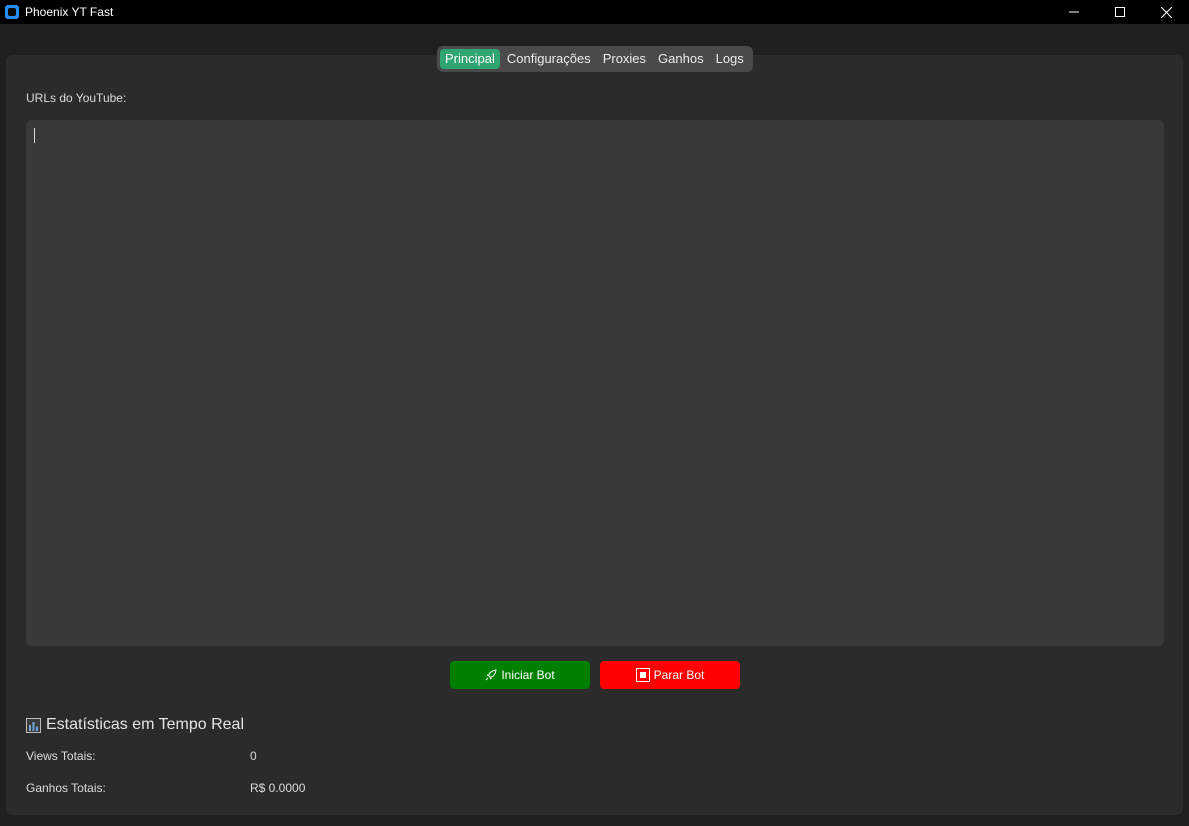 The height and width of the screenshot is (826, 1189). I want to click on start-bot-button: Iniciar Bot, so click(520, 675).